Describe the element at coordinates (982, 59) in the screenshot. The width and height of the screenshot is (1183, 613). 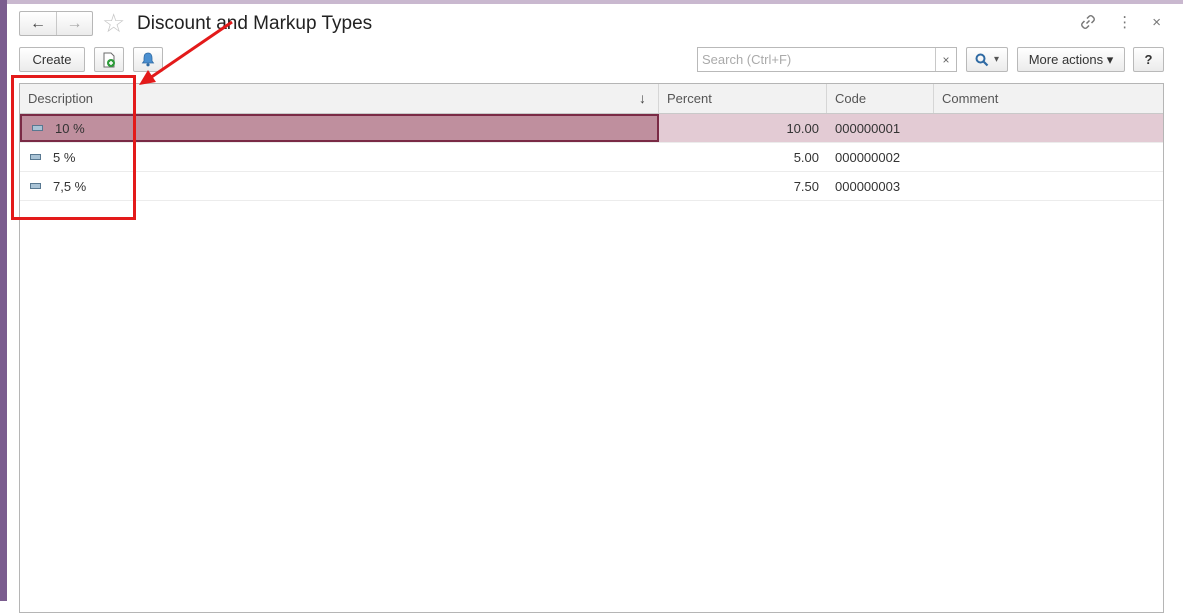
I see `magnifier-icon` at that location.